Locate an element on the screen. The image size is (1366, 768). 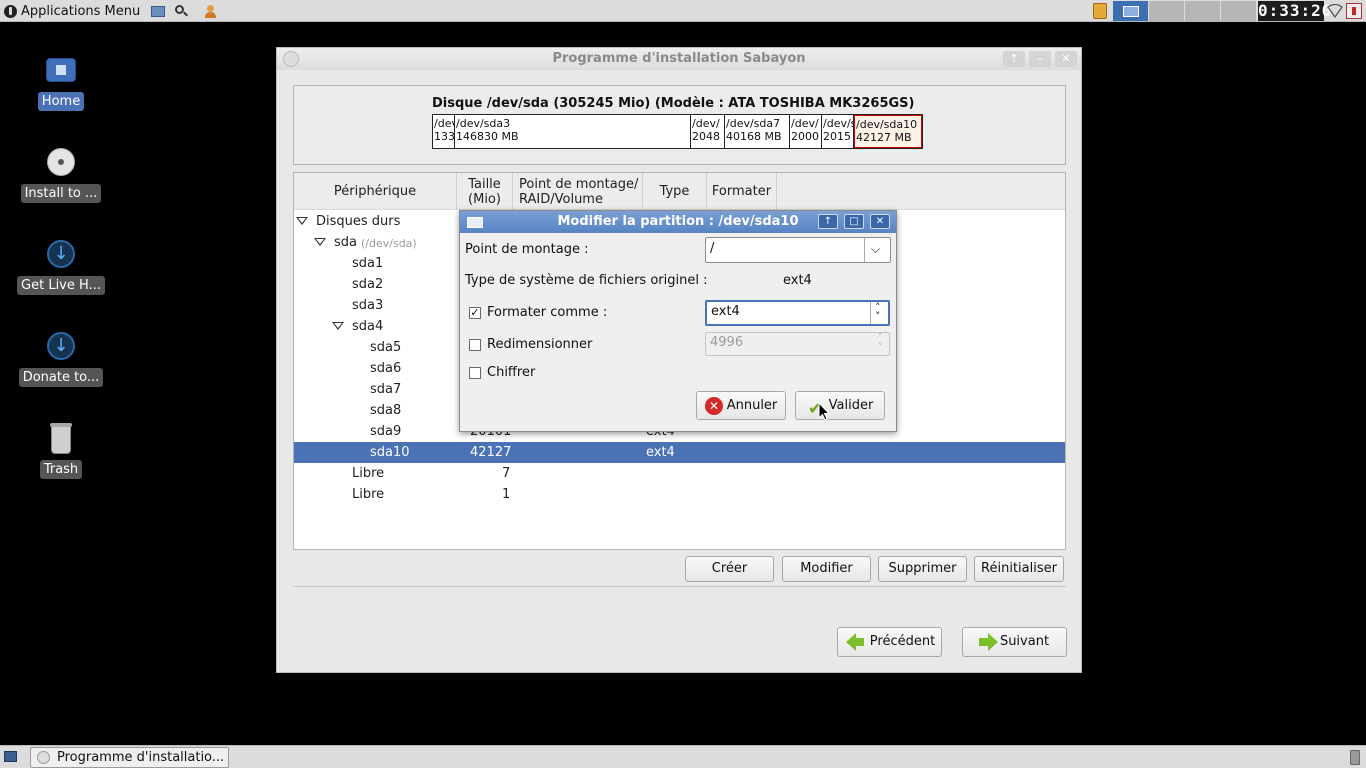
encrypt-checkbox is located at coordinates (475, 373).